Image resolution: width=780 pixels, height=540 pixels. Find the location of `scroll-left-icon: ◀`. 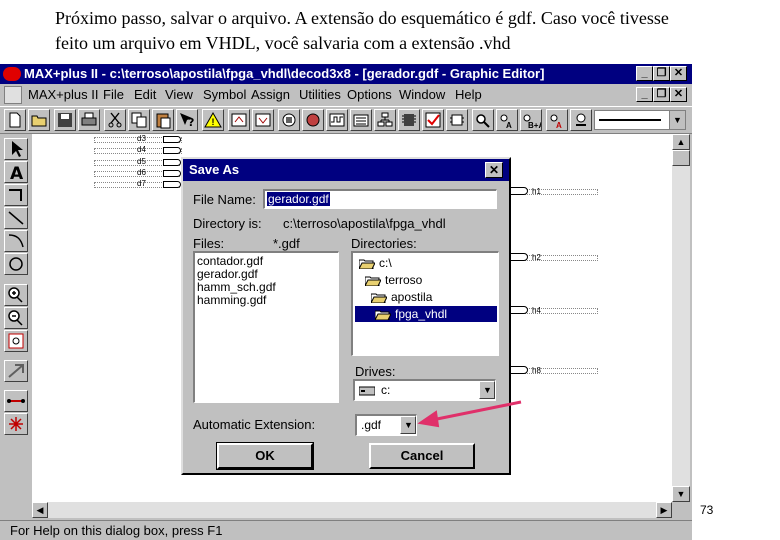

scroll-left-icon: ◀ is located at coordinates (40, 510).